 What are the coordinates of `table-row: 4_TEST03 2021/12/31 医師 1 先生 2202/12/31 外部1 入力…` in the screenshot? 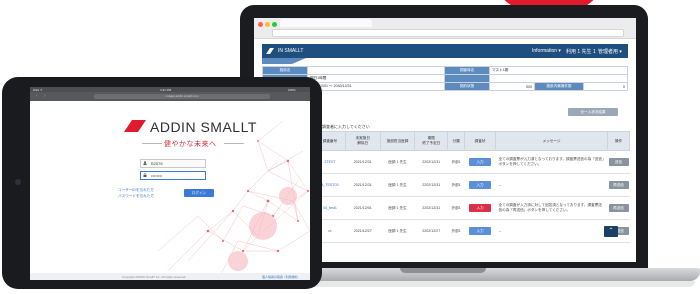 It's located at (472, 185).